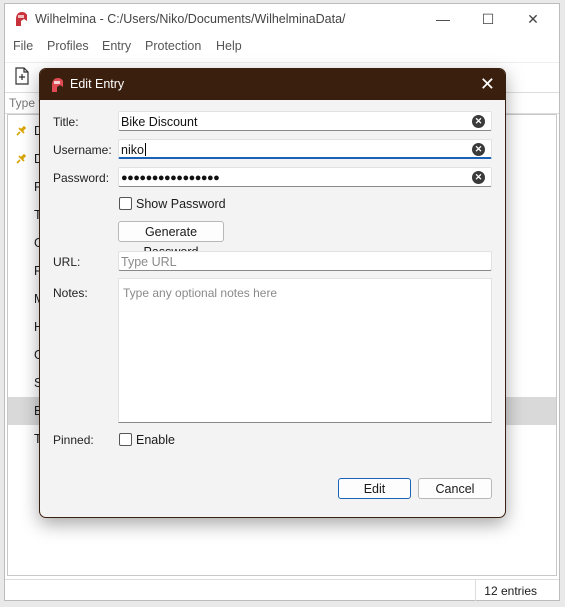 The image size is (565, 607). What do you see at coordinates (181, 204) in the screenshot?
I see `show-password-label: Show Password` at bounding box center [181, 204].